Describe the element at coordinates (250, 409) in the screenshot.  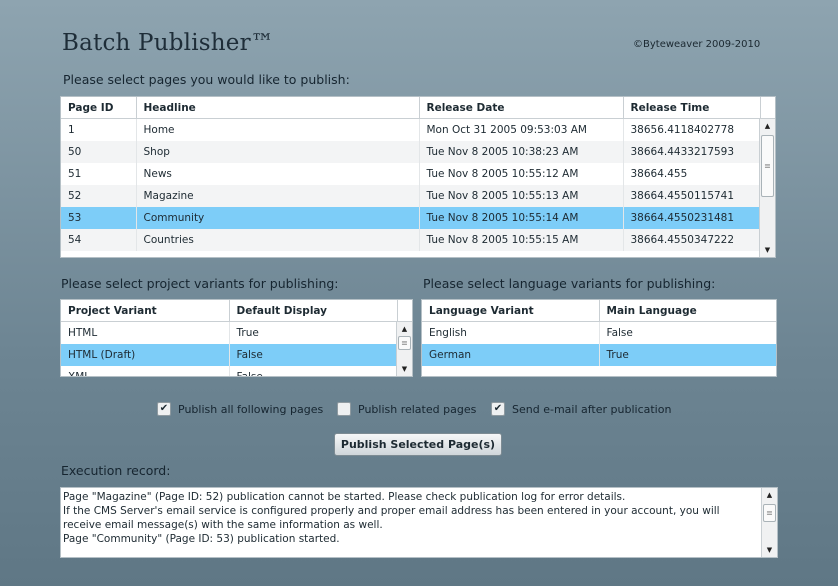
I see `publish-following-label: Publish all following pages` at that location.